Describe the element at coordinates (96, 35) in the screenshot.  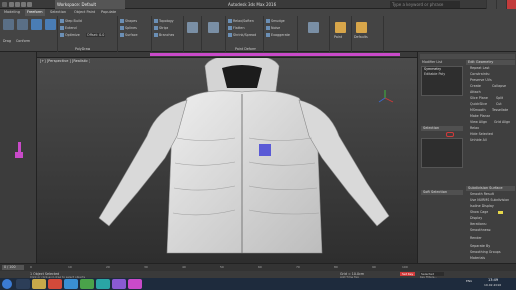
I see `offset-field: Offset: 0.0` at that location.